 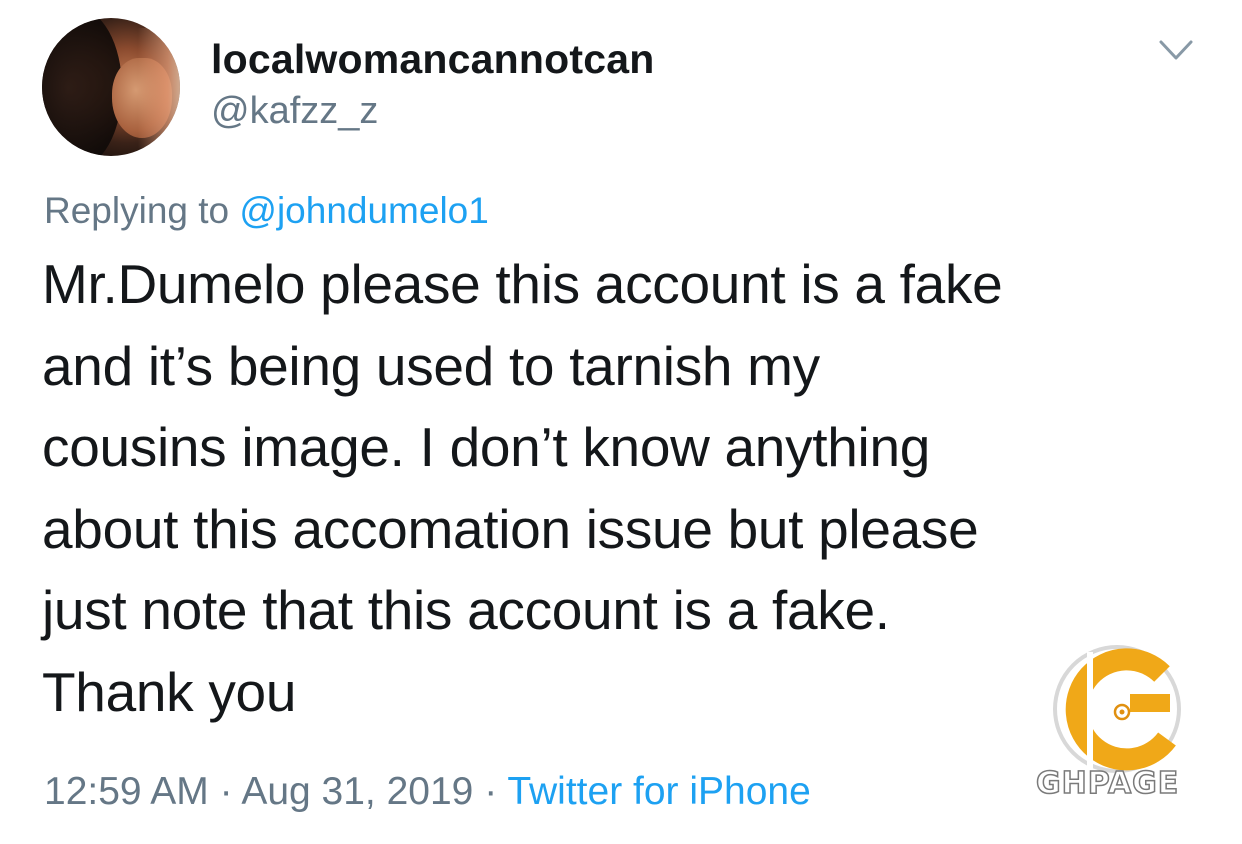 I want to click on avatar, so click(x=111, y=87).